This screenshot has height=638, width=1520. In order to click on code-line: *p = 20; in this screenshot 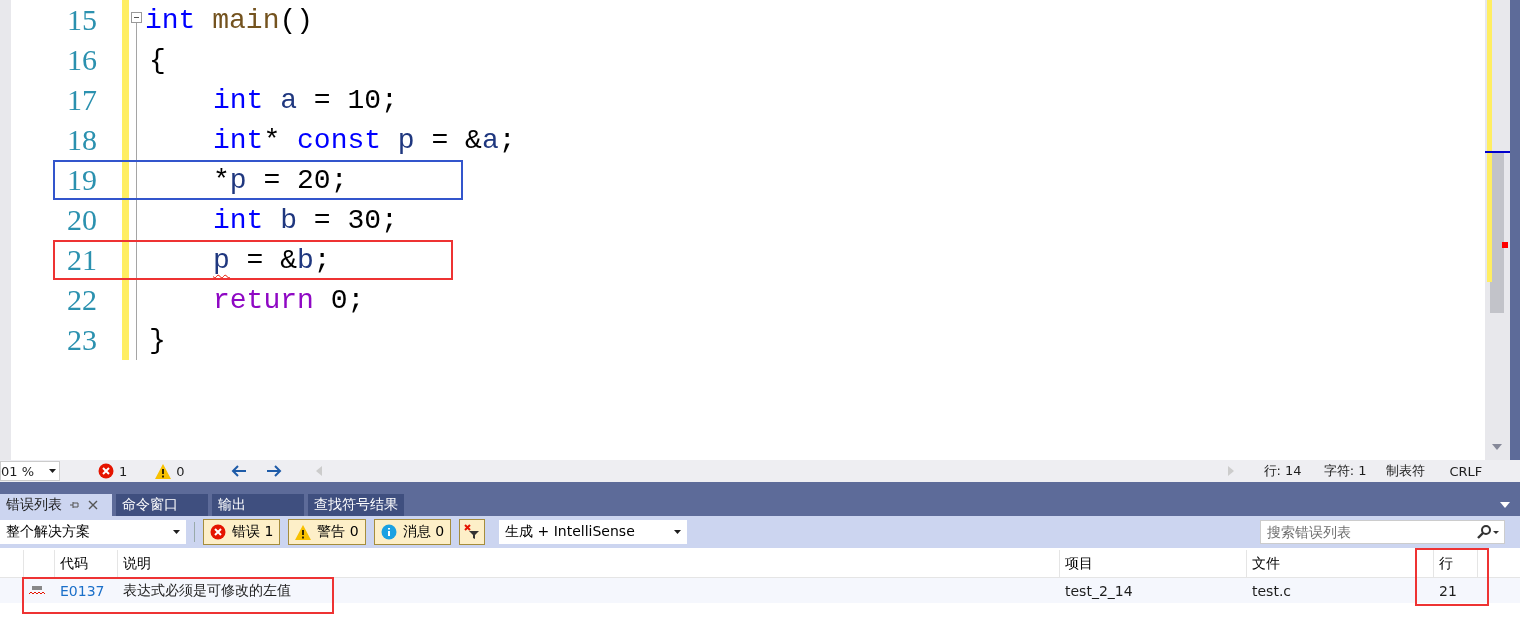, I will do `click(280, 180)`.